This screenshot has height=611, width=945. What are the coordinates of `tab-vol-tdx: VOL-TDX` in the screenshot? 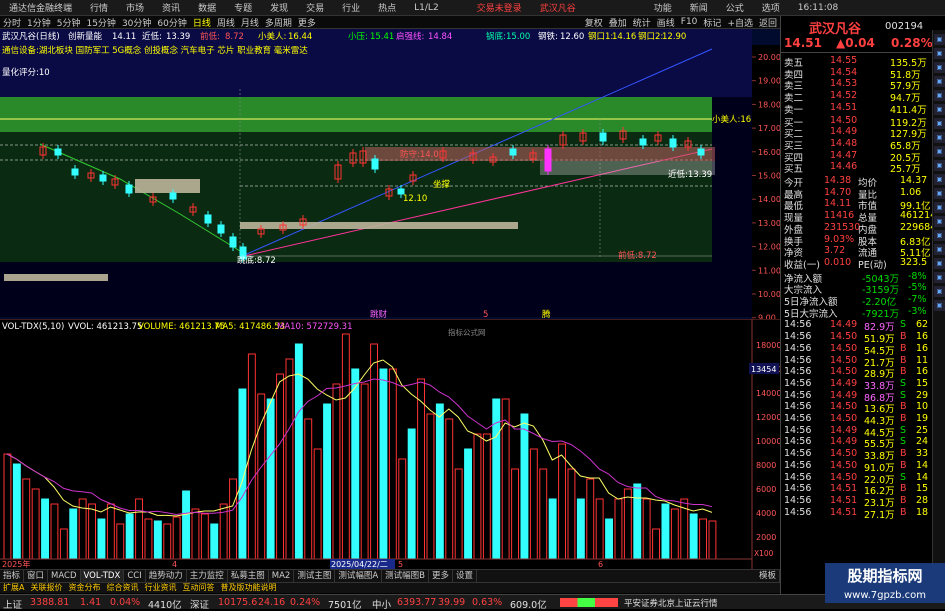 It's located at (102, 576).